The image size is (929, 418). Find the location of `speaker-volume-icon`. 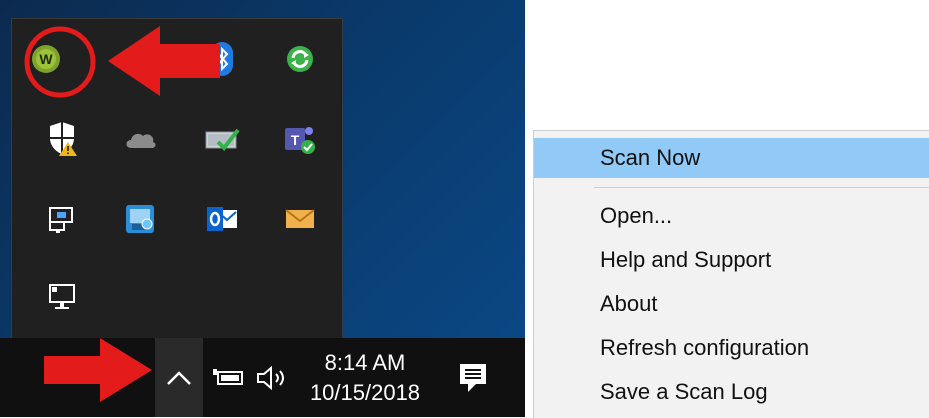

speaker-volume-icon is located at coordinates (273, 380).